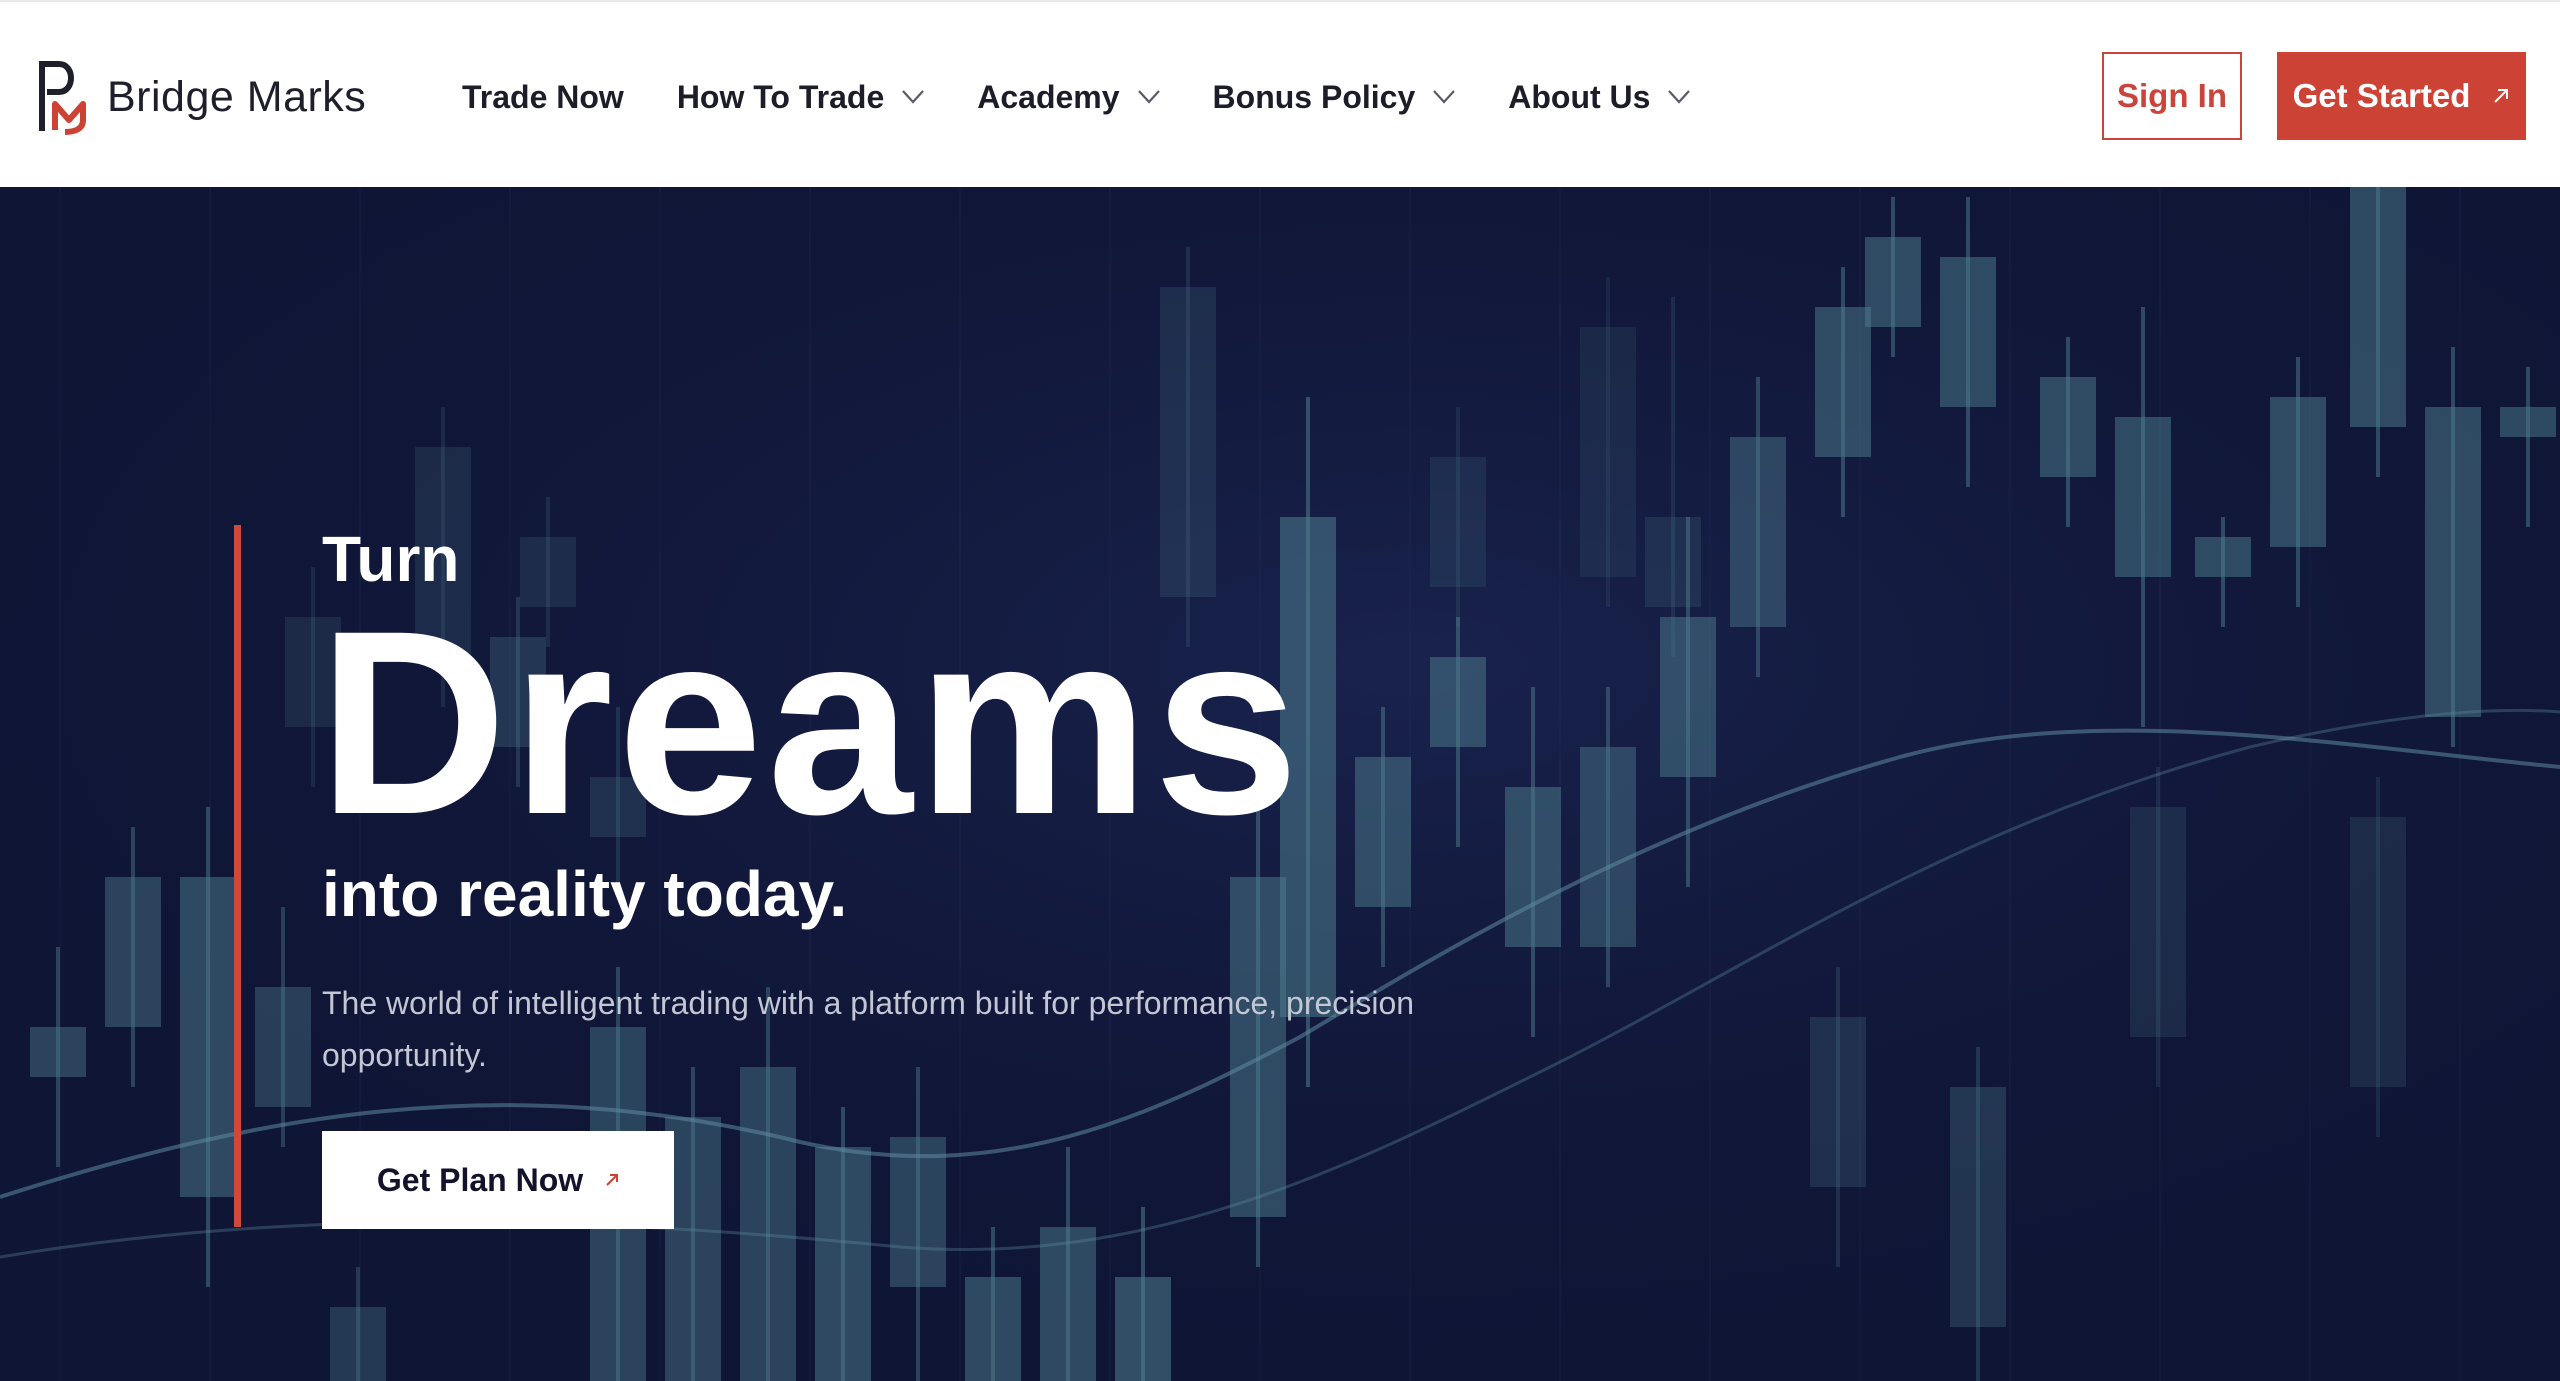  What do you see at coordinates (237, 876) in the screenshot?
I see `accent-line` at bounding box center [237, 876].